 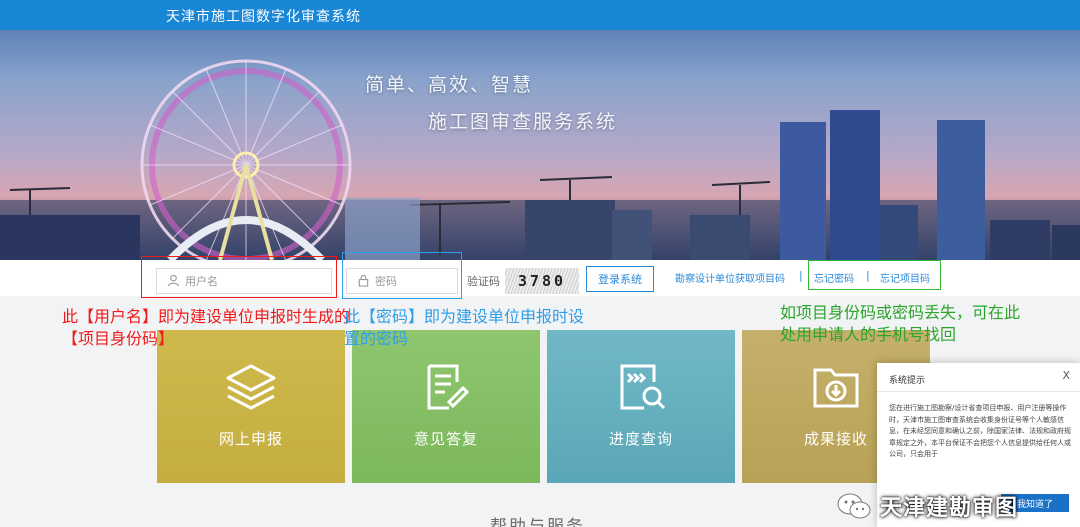 What do you see at coordinates (730, 277) in the screenshot?
I see `survey-unit-code-link: 勘察设计单位获取项目码` at bounding box center [730, 277].